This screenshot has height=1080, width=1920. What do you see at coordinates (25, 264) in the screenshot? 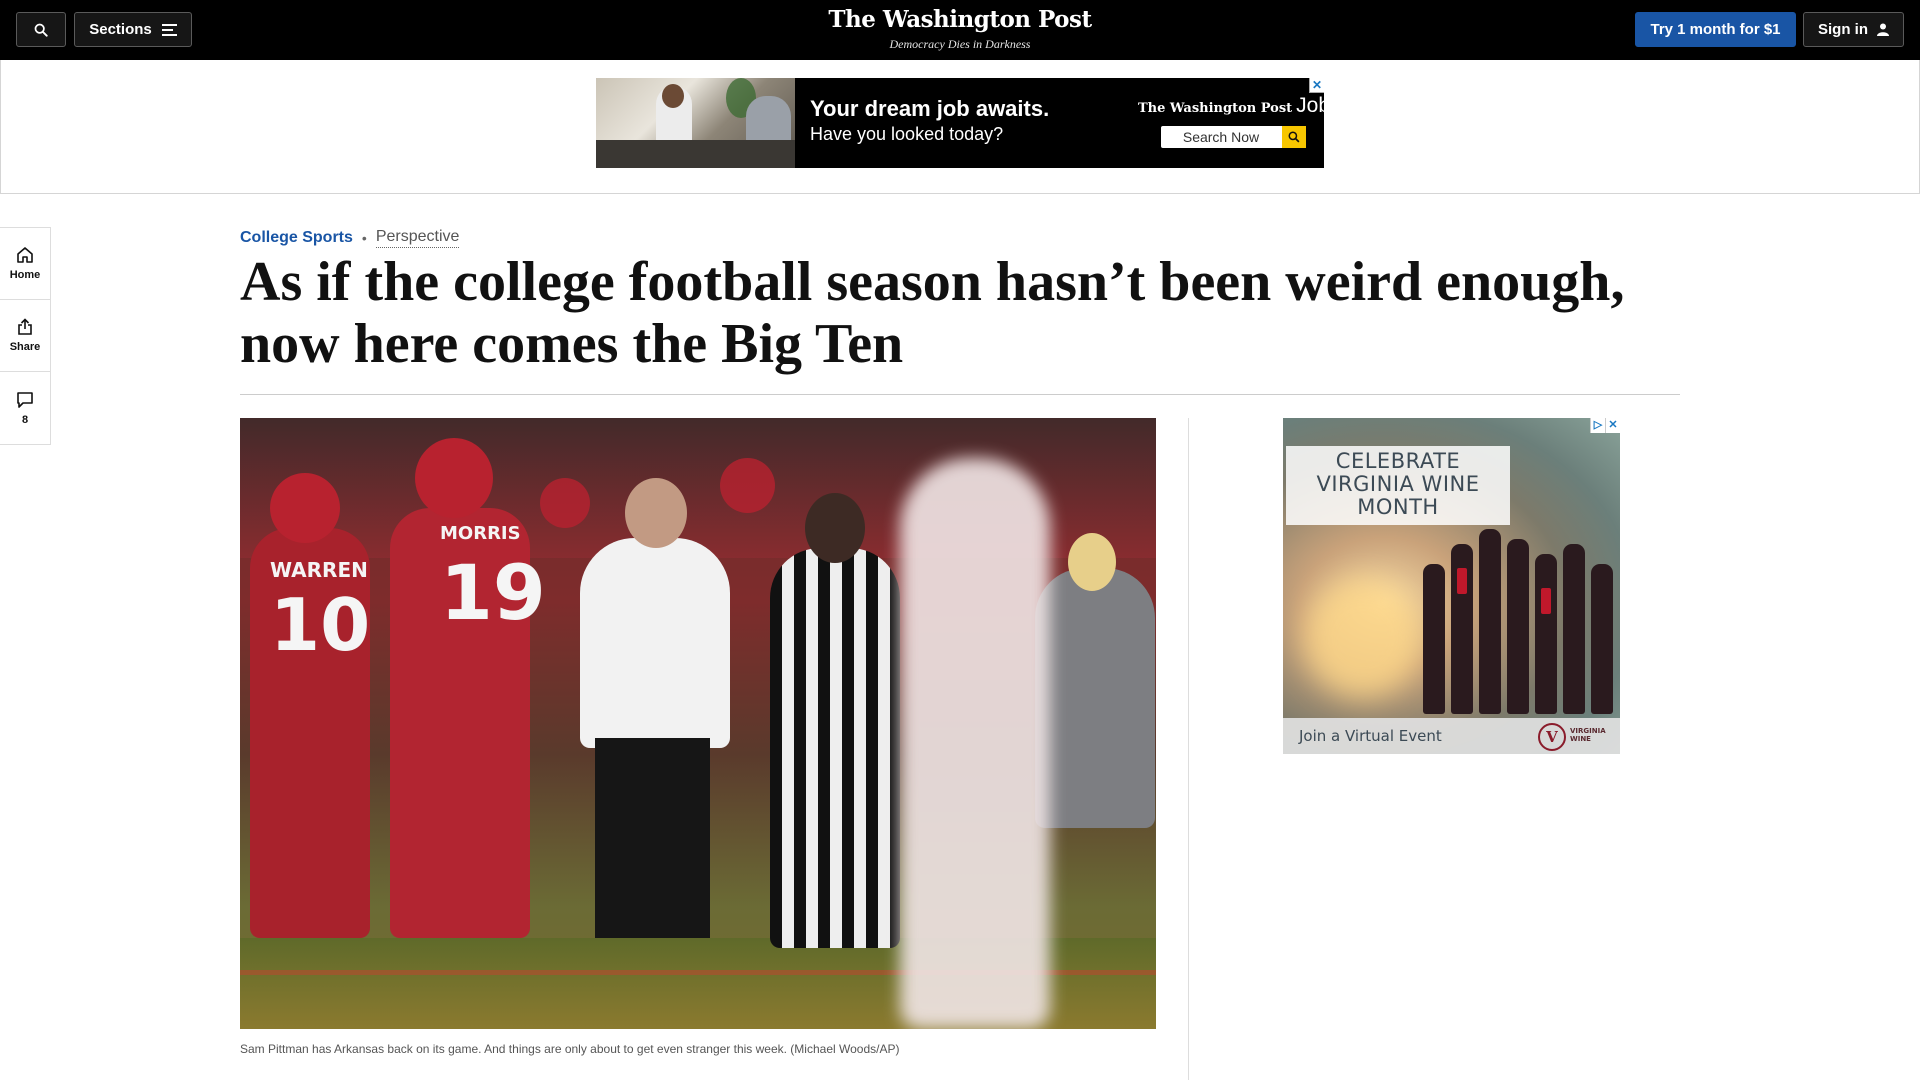
I see `rail-home-button: Home` at bounding box center [25, 264].